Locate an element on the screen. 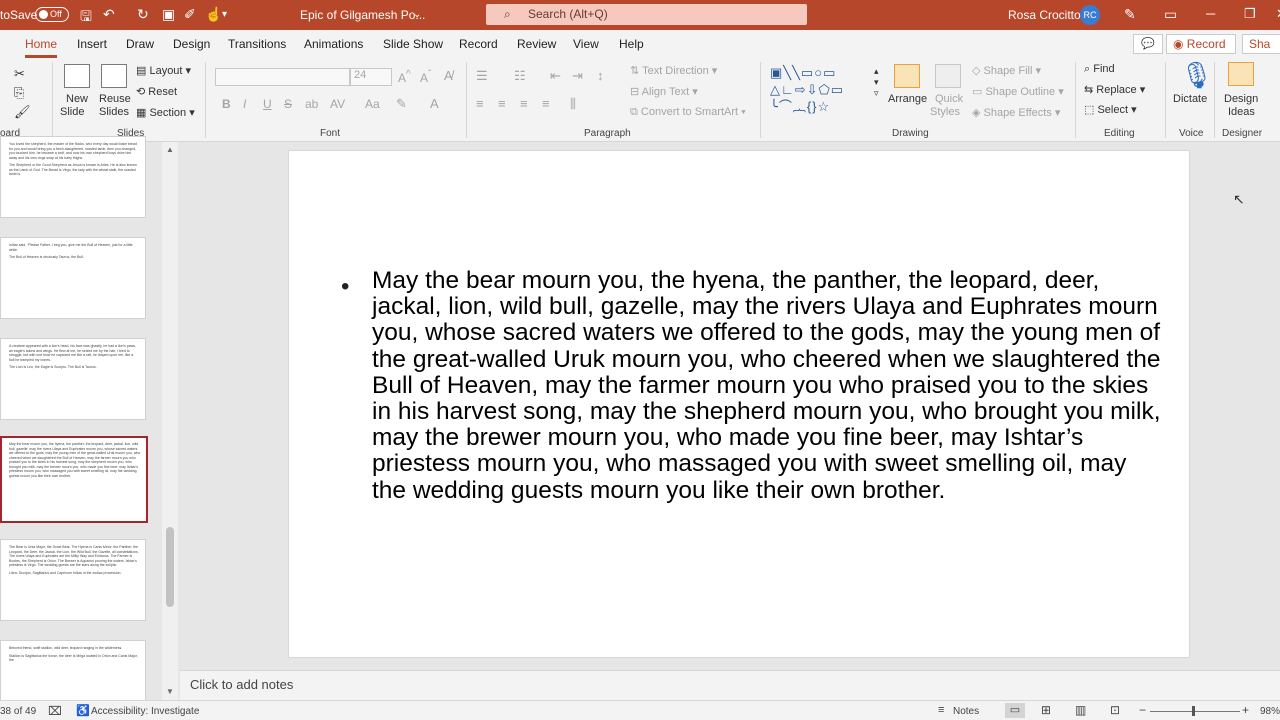  microphone-icon: 🎙 is located at coordinates (1196, 75).